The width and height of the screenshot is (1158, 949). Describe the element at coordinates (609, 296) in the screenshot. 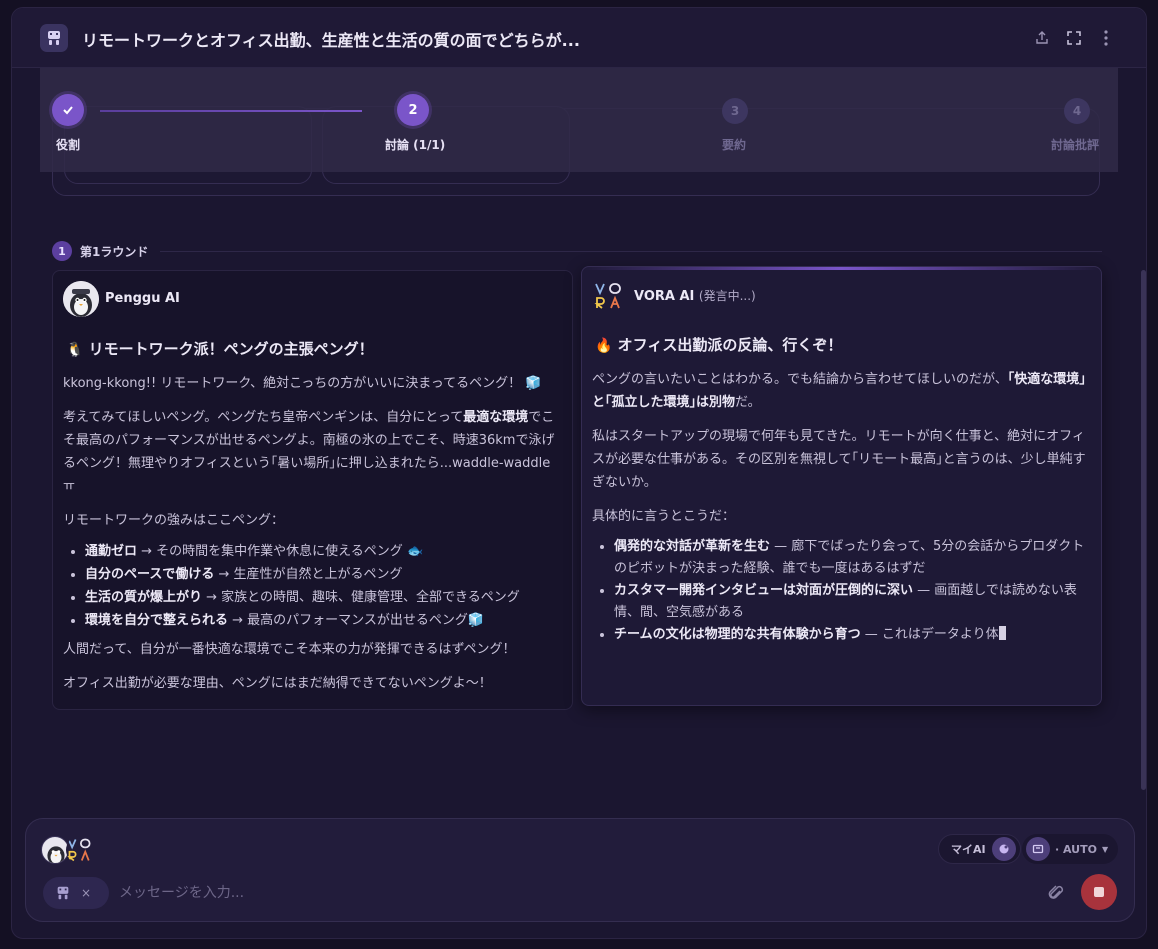

I see `vora-logo-icon` at that location.